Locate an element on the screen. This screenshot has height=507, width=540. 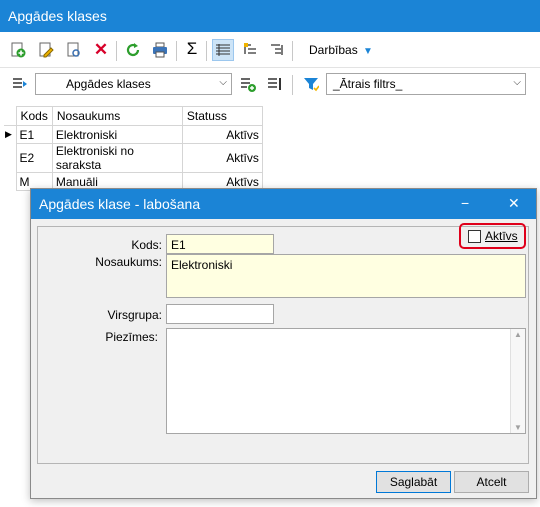
column-header-nosaukums: Nosaukums is located at coordinates (117, 116).